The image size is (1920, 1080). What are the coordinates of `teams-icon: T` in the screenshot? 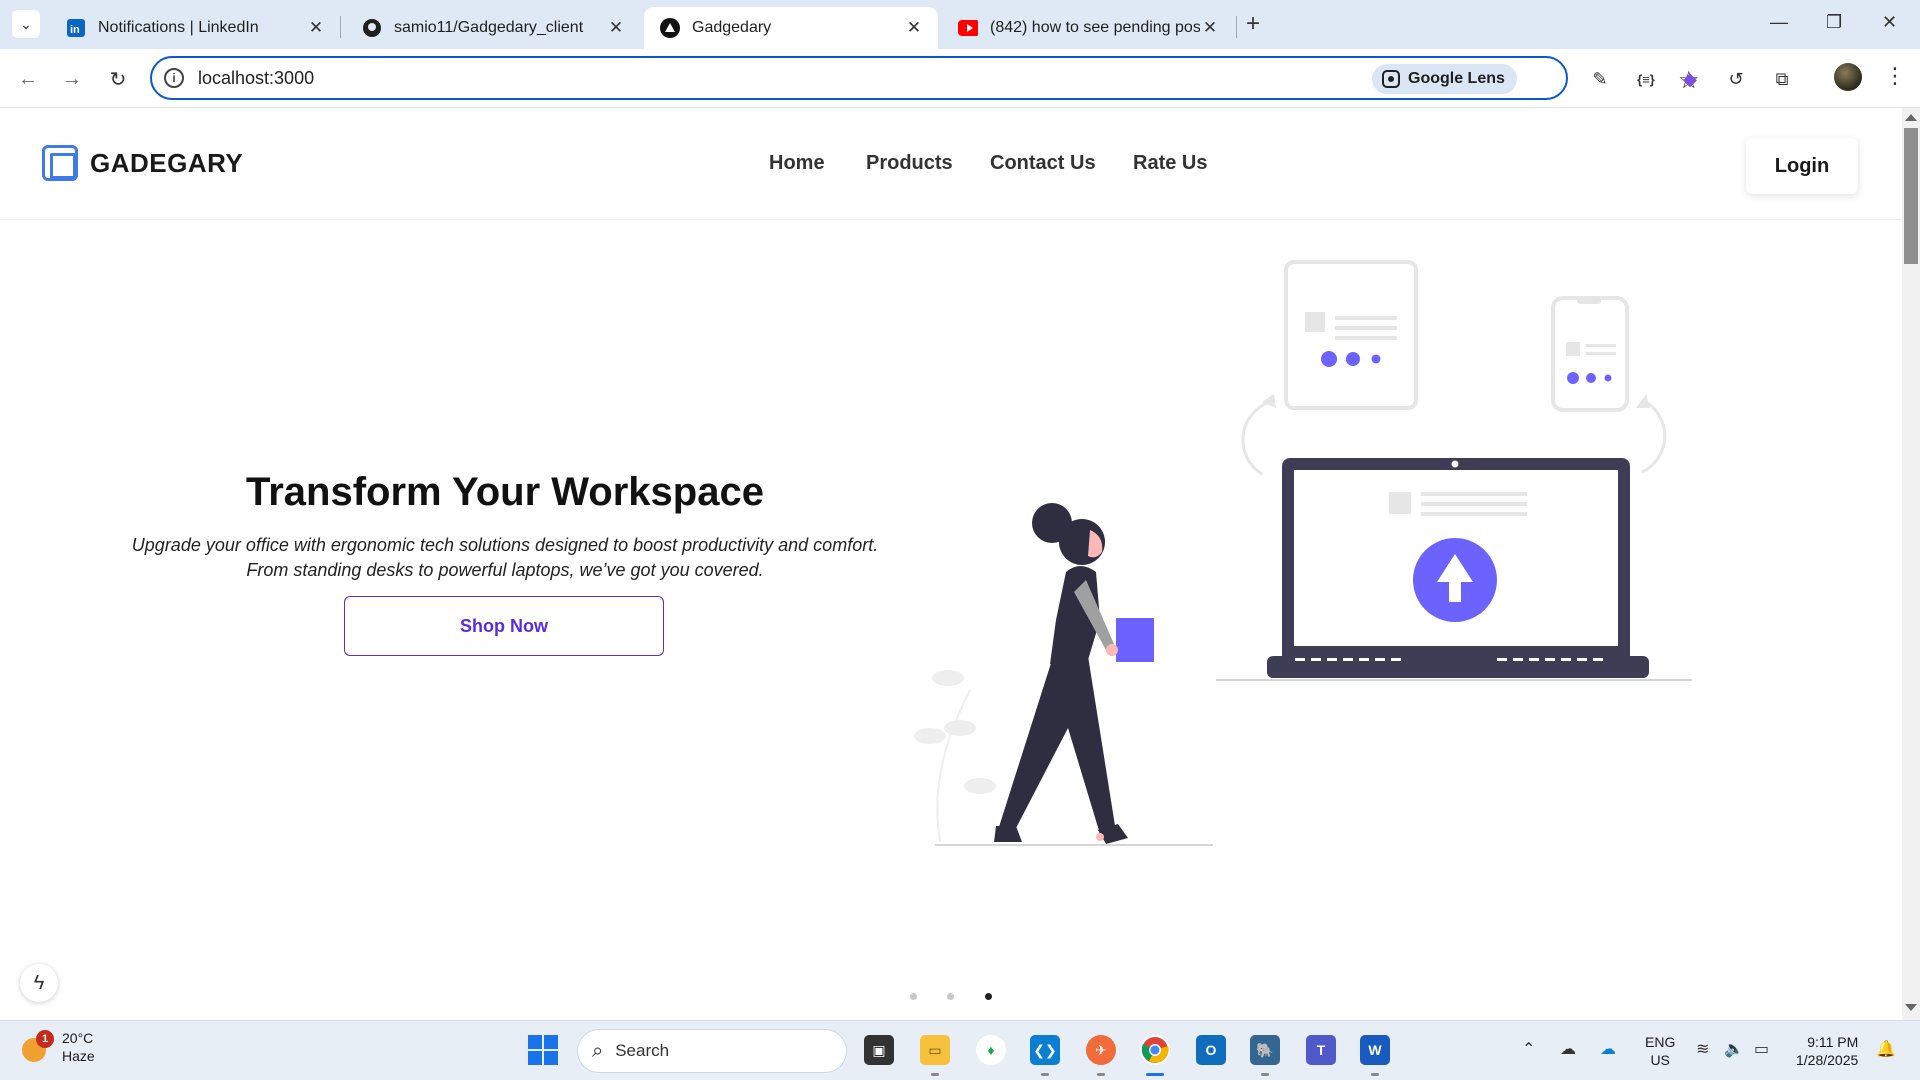 It's located at (1321, 1050).